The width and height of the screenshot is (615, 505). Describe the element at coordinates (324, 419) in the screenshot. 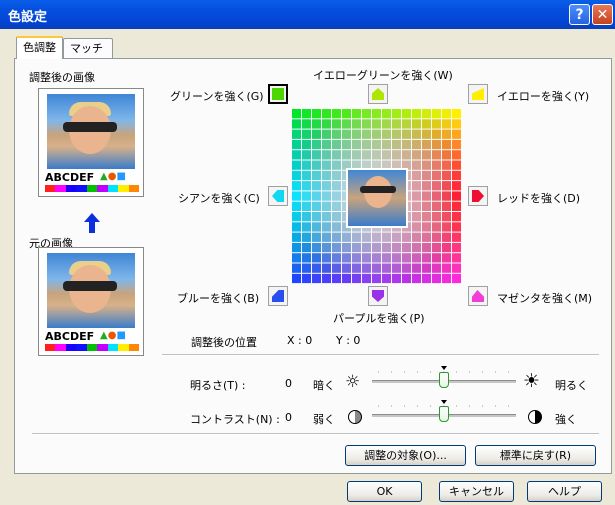

I see `contrast-low-label: 弱く` at that location.